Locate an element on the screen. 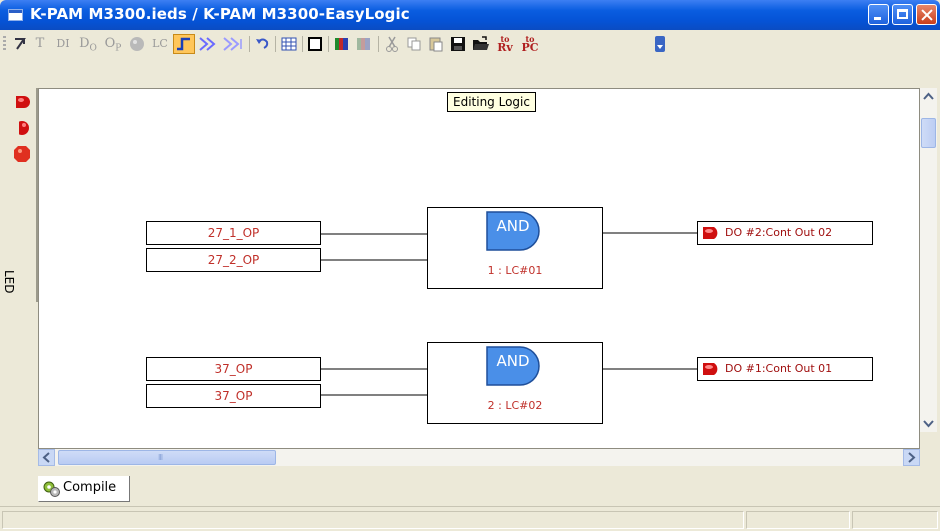 Image resolution: width=940 pixels, height=531 pixels. title-bar: K-PAM M3300.ieds / K-PAM M3300-EasyLogic is located at coordinates (470, 15).